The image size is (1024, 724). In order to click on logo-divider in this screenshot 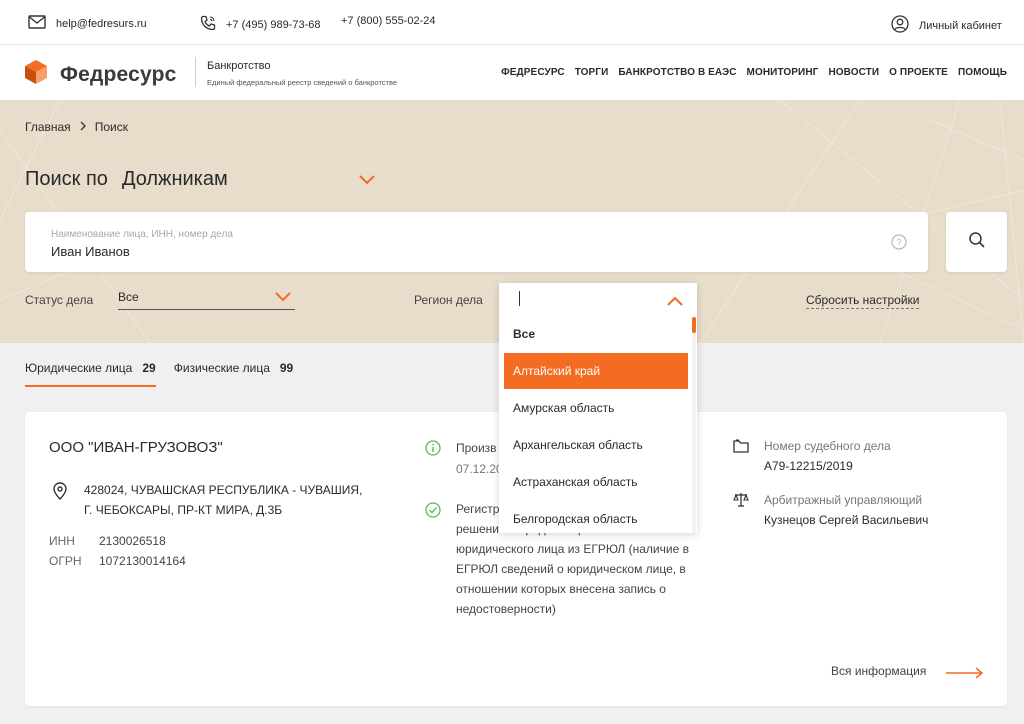, I will do `click(195, 72)`.